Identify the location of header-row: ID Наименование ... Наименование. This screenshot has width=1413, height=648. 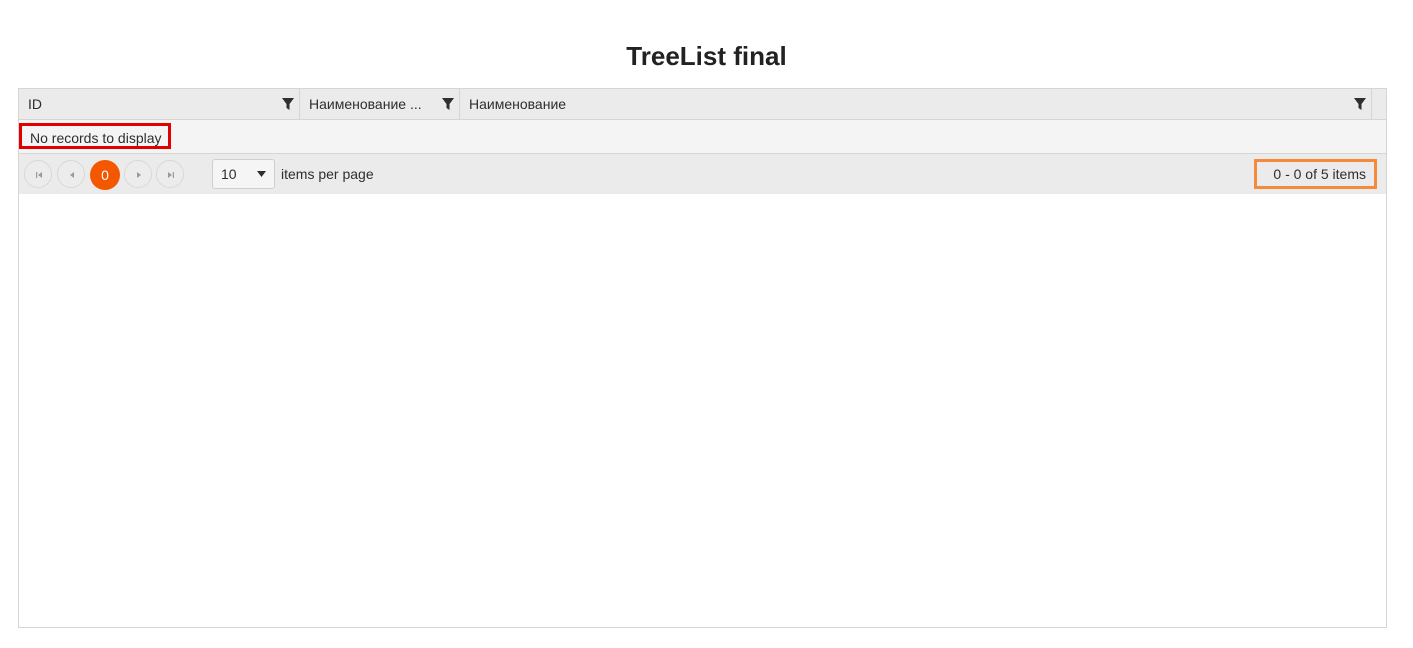
(702, 104).